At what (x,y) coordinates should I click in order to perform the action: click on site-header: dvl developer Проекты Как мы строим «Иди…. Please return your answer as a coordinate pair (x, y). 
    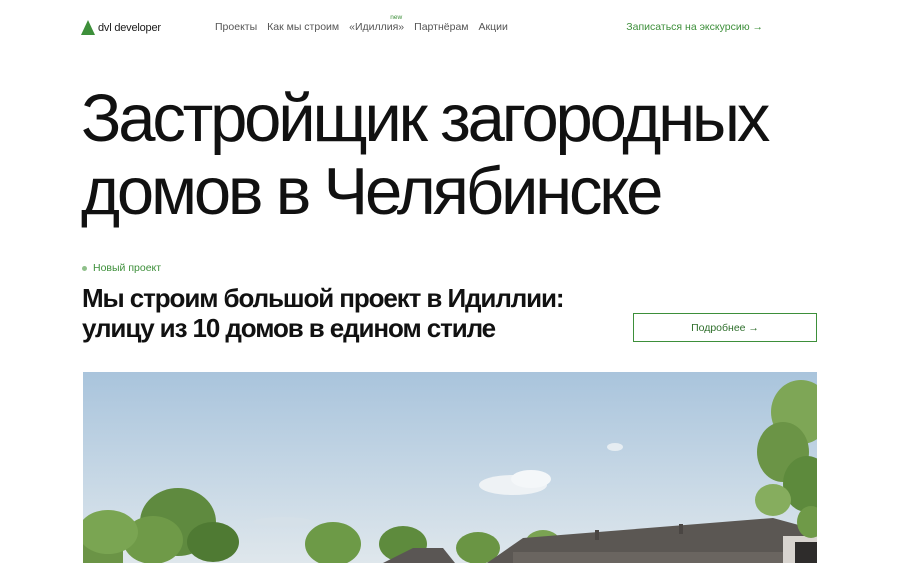
    Looking at the image, I should click on (450, 28).